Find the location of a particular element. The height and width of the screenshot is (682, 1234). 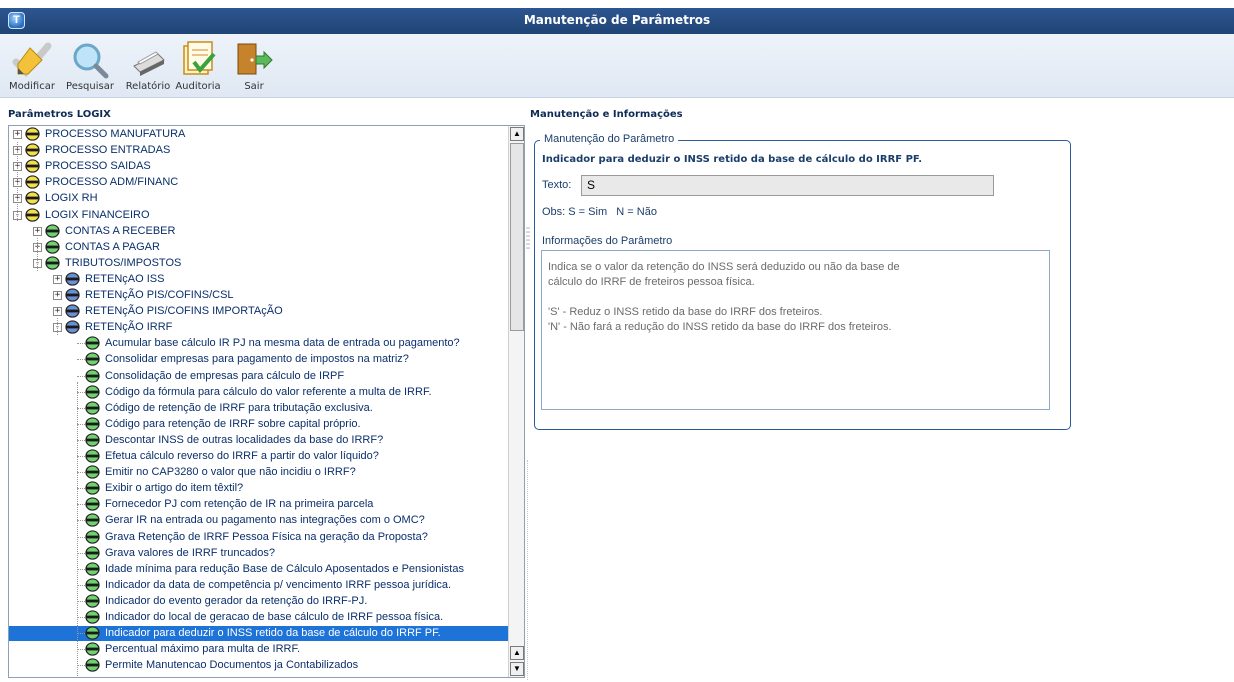

tree-item: + PROCESSO SAIDAS is located at coordinates (259, 166).